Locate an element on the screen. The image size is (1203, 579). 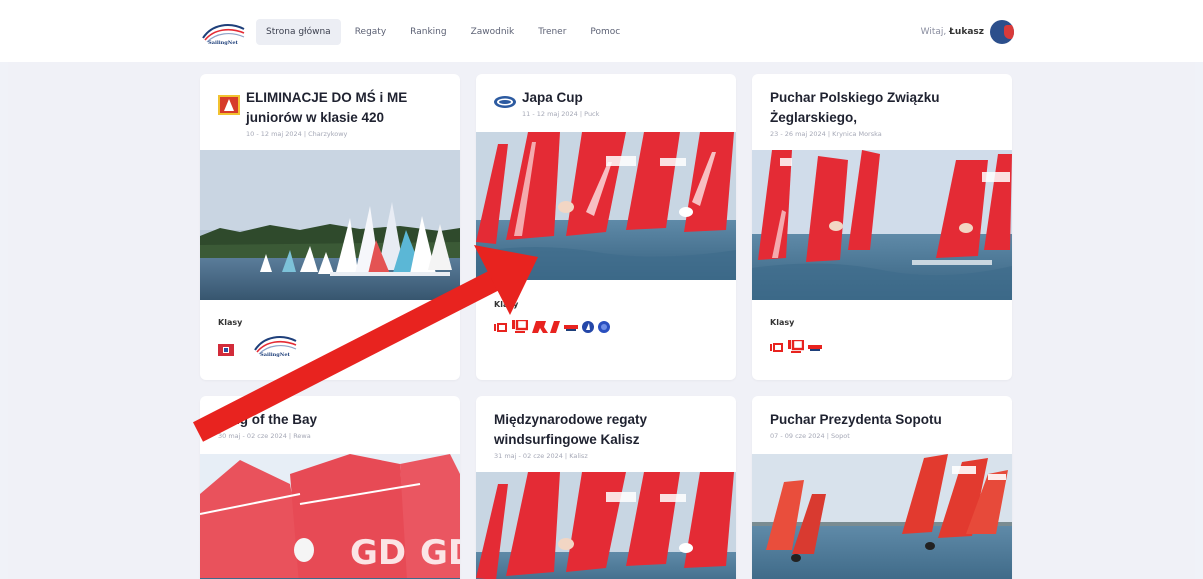
regatta-date-place: 30 maj - 02 cze 2024 | Rewa is located at coordinates (264, 436).